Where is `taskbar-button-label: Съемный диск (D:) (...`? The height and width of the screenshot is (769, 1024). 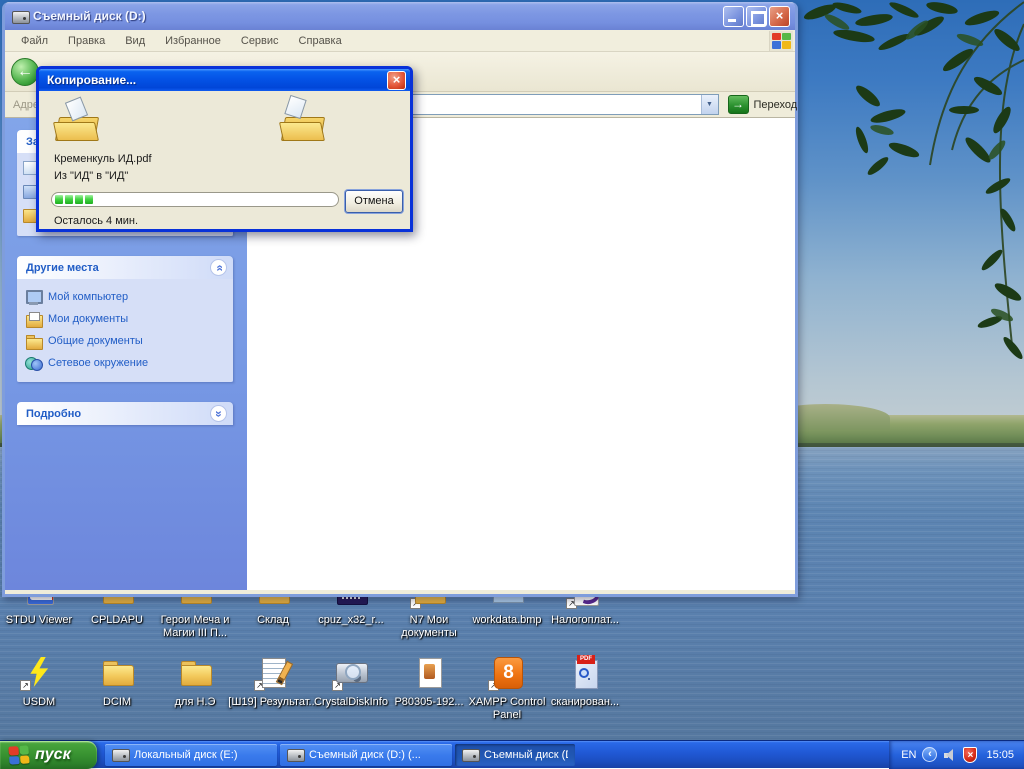 taskbar-button-label: Съемный диск (D:) (... is located at coordinates (365, 755).